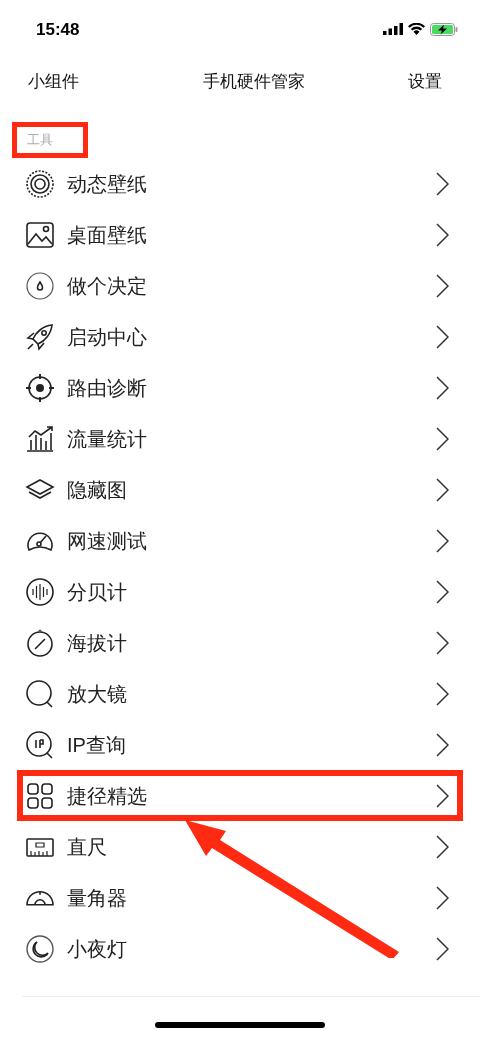 This screenshot has height=1039, width=480. What do you see at coordinates (40, 795) in the screenshot?
I see `grid-icon` at bounding box center [40, 795].